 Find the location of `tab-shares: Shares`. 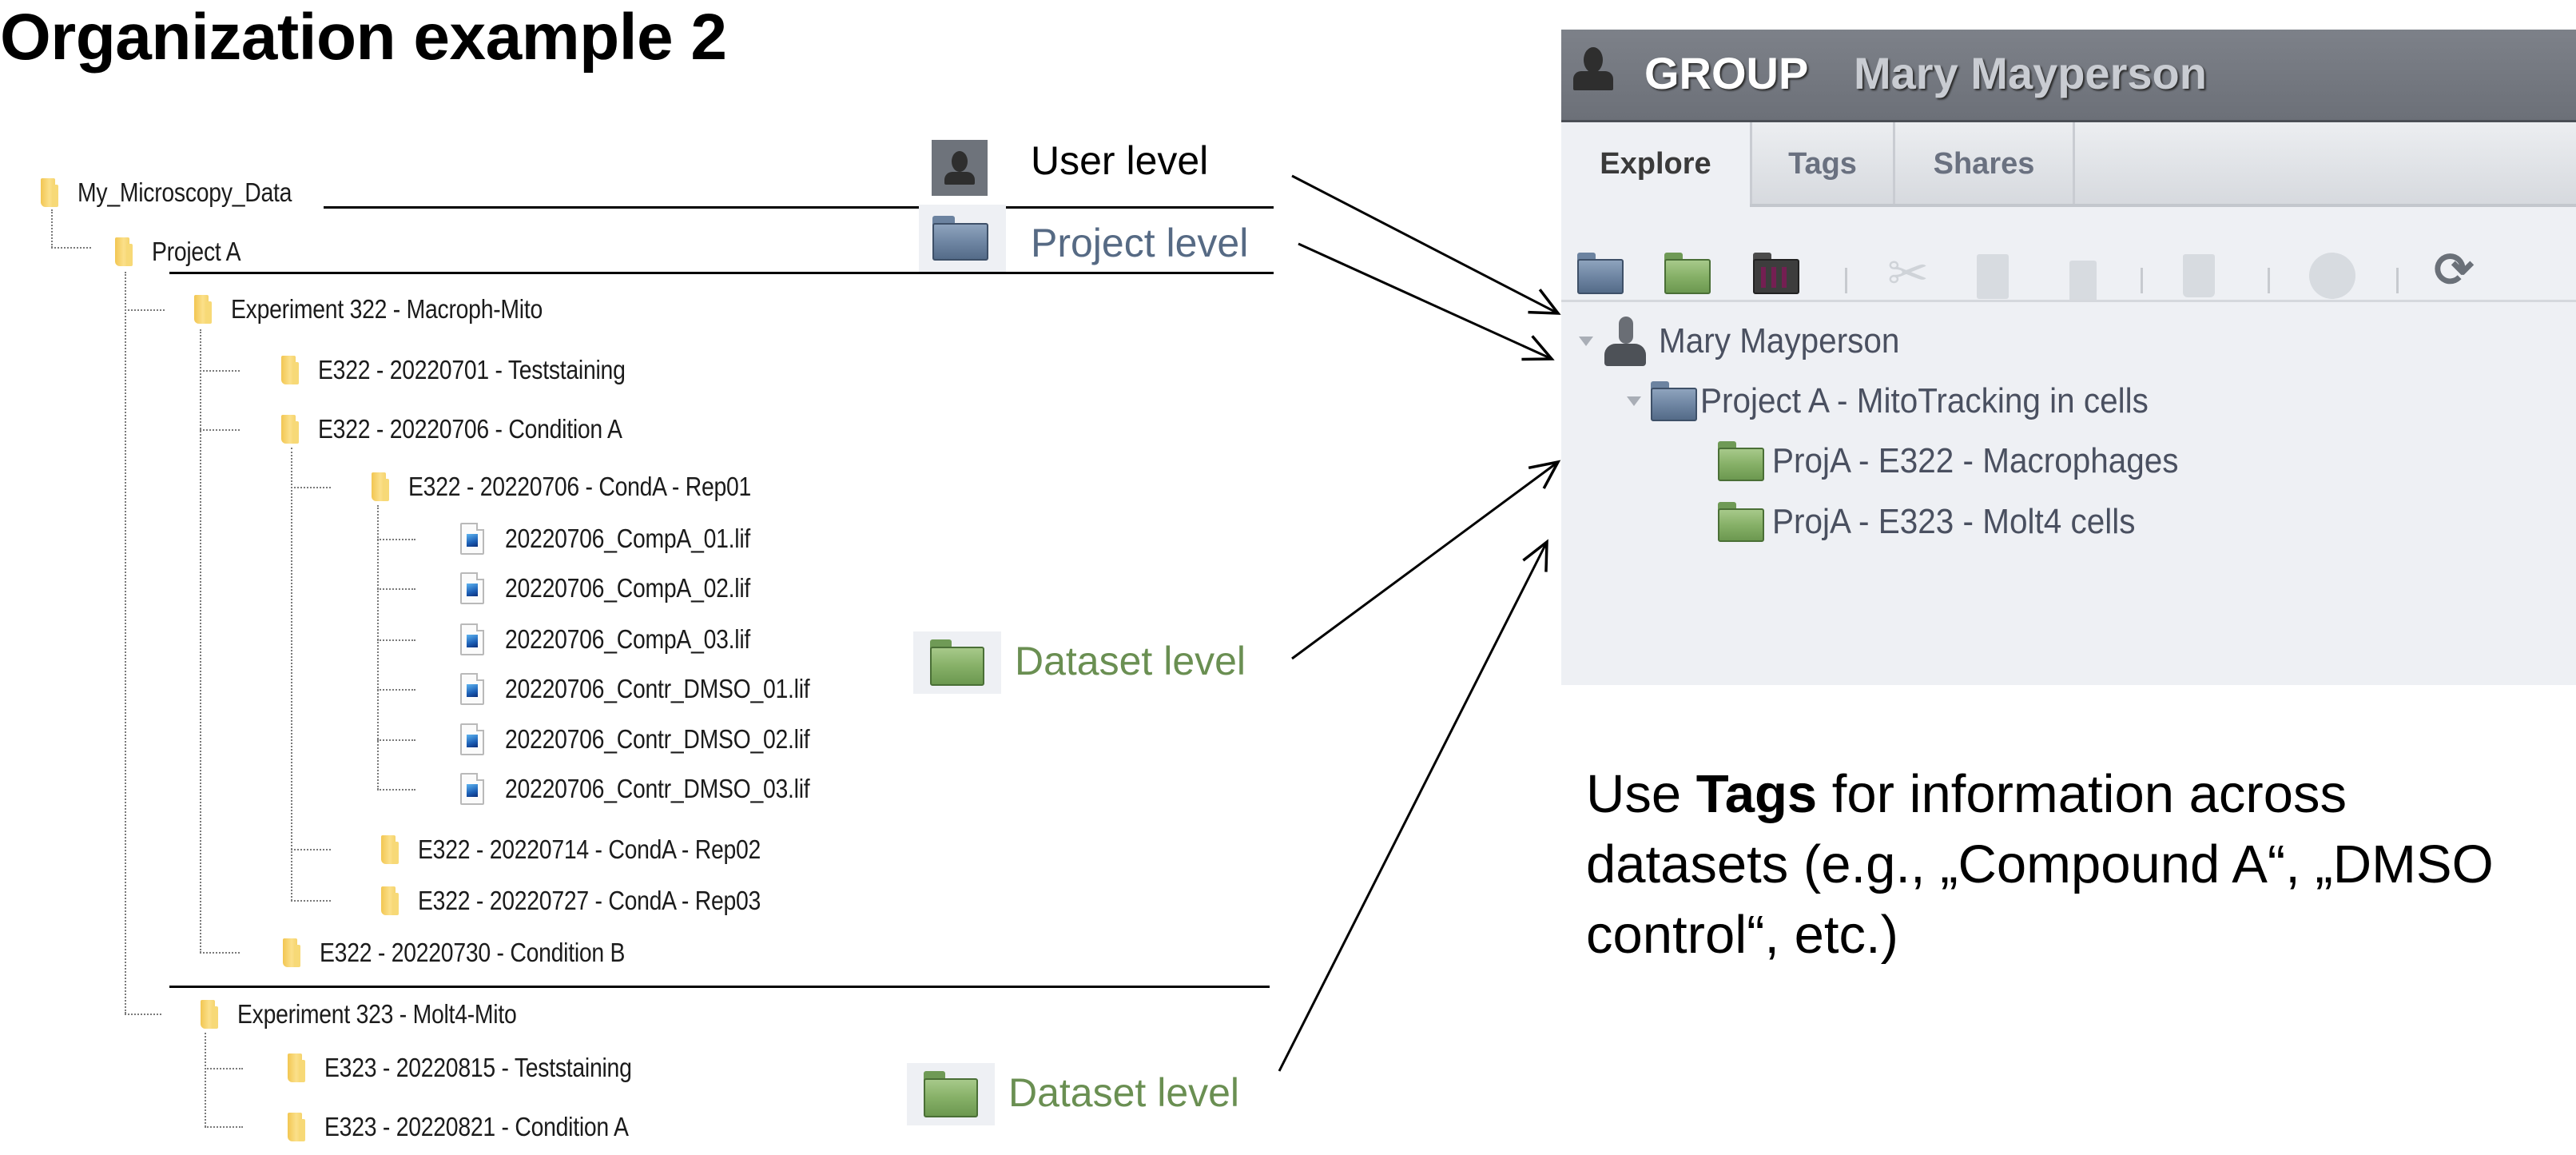

tab-shares: Shares is located at coordinates (1984, 163).